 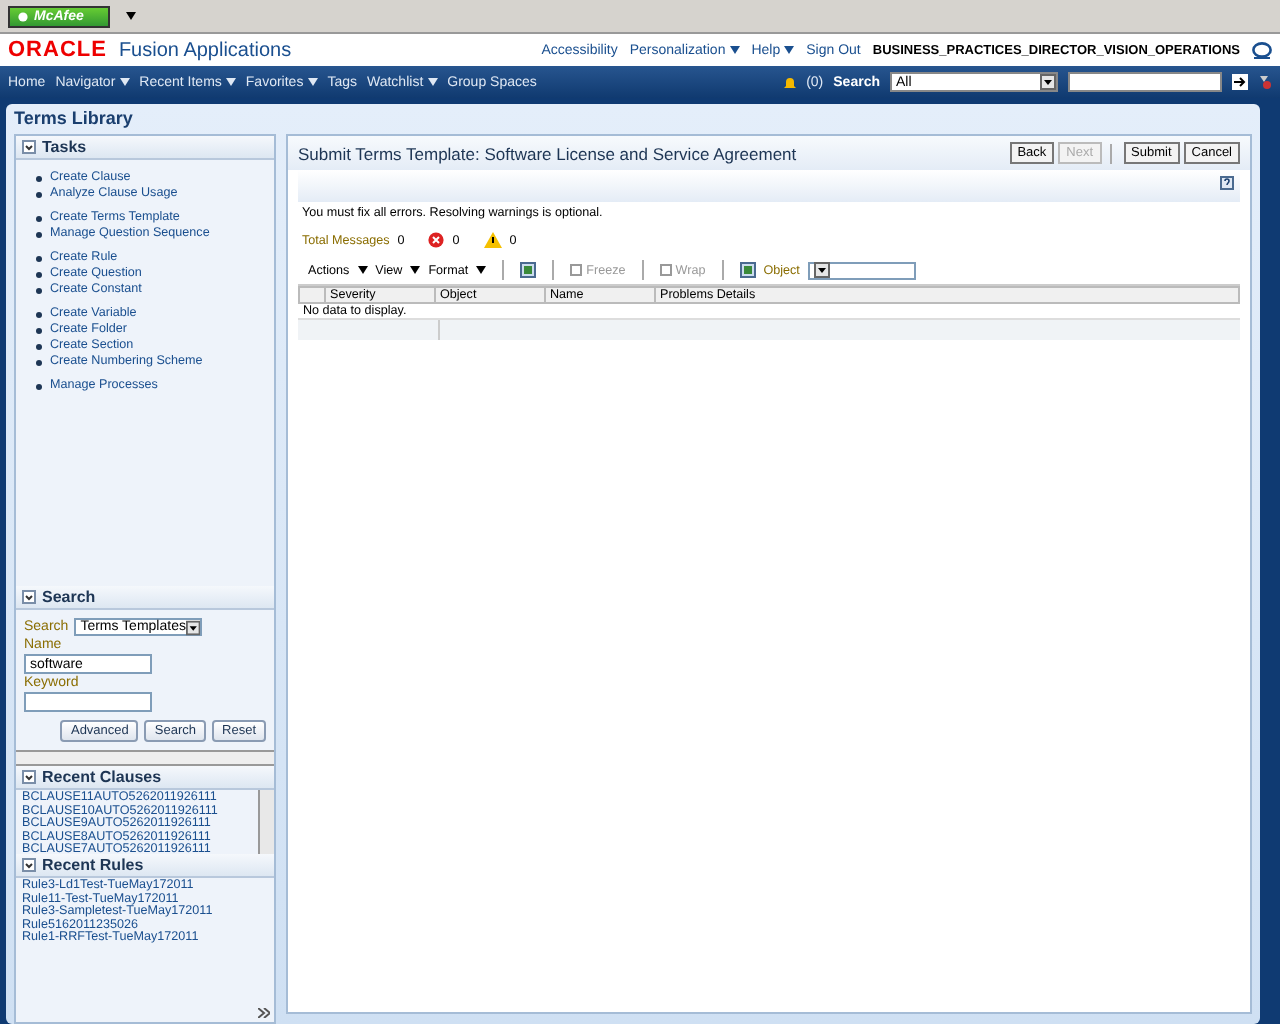 What do you see at coordinates (264, 1013) in the screenshot?
I see `double-chevron-icon` at bounding box center [264, 1013].